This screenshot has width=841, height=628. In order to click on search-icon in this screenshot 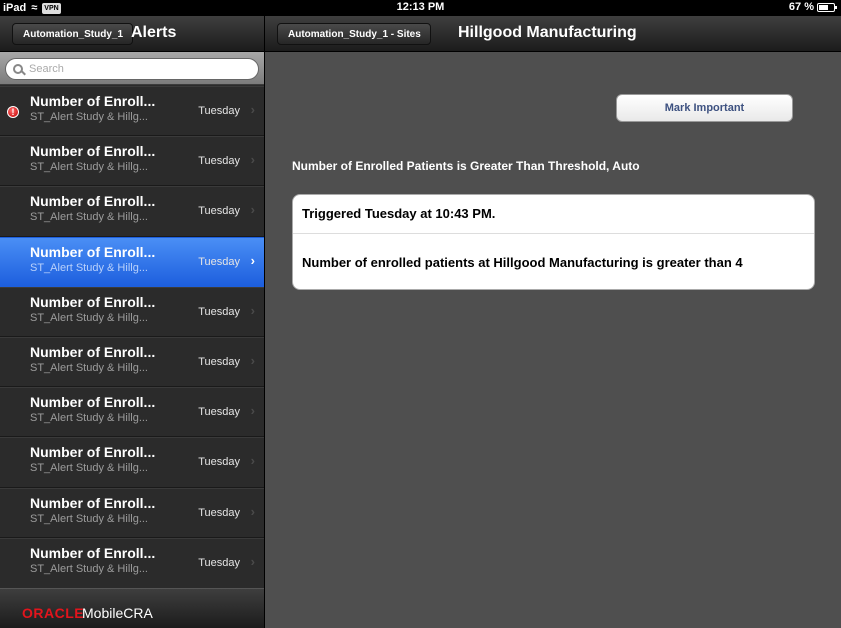, I will do `click(18, 69)`.